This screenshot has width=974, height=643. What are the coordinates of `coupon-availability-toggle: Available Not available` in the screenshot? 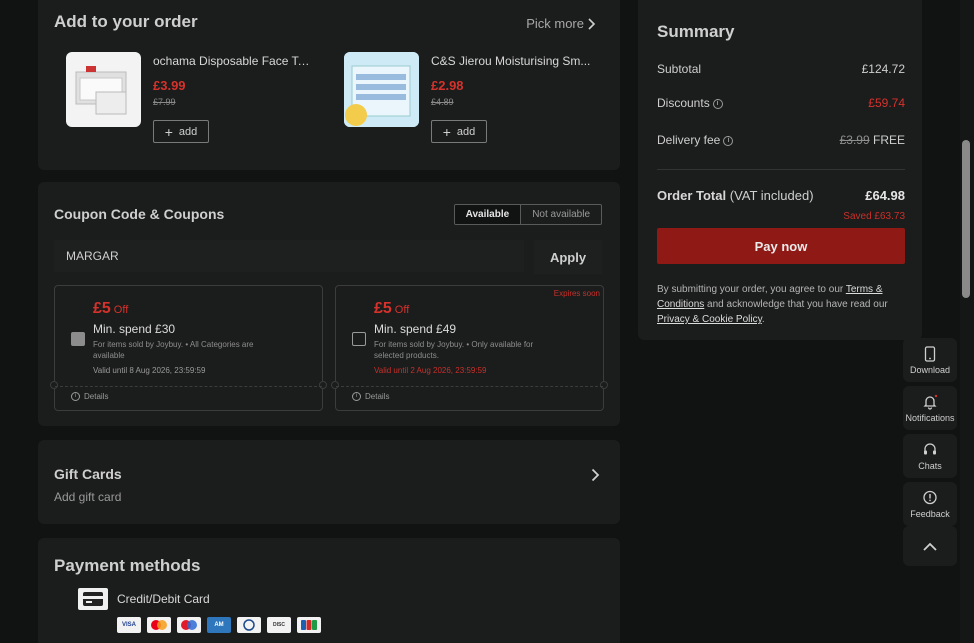 It's located at (527, 214).